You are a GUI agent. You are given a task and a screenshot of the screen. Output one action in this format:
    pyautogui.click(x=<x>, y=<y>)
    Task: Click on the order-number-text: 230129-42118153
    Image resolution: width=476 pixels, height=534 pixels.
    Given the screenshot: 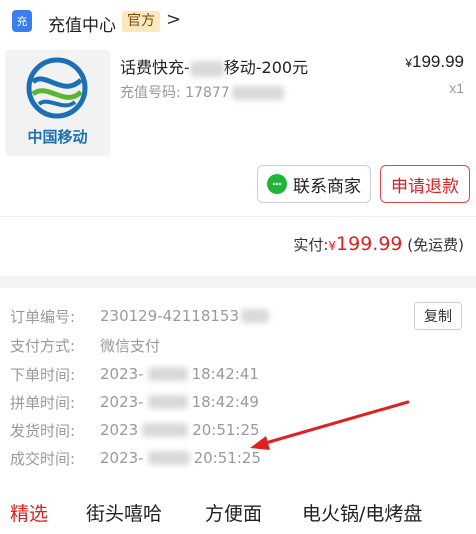 What is the action you would take?
    pyautogui.click(x=170, y=316)
    